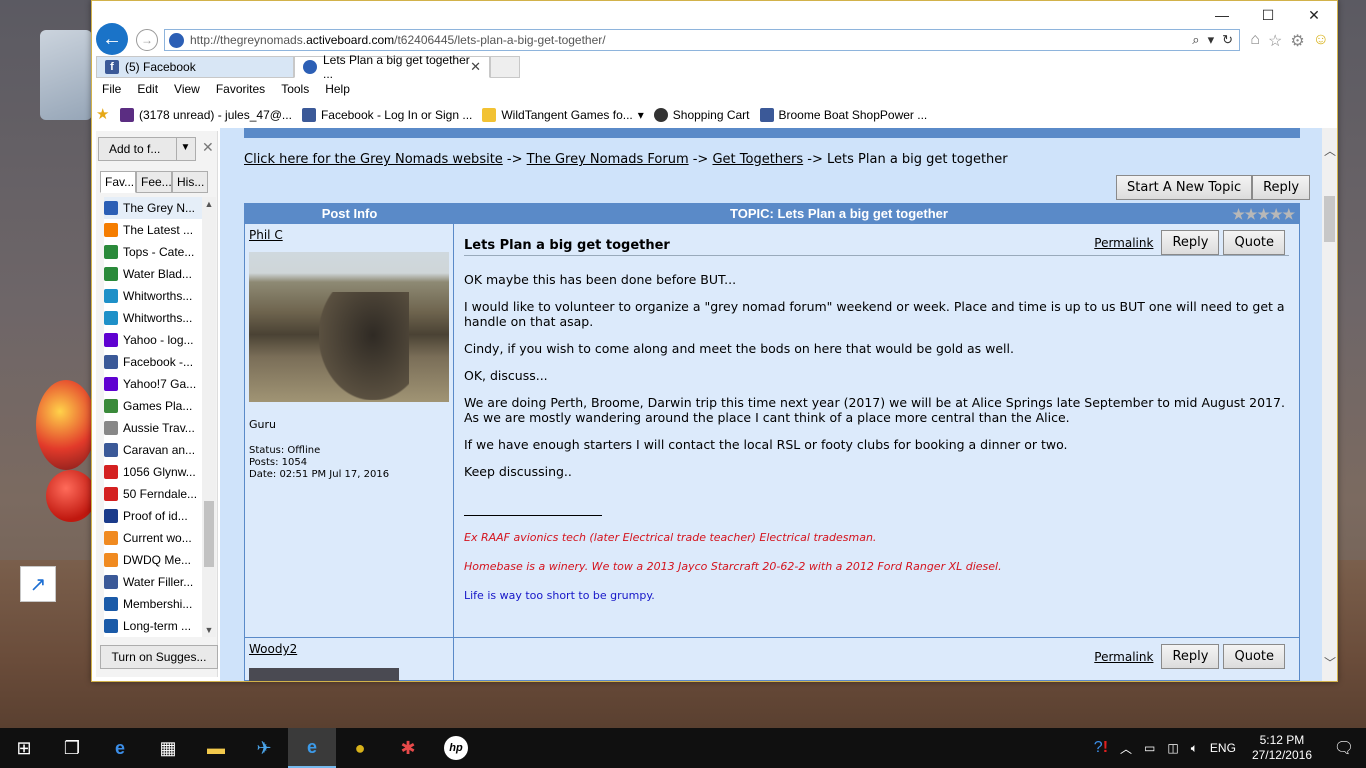 The width and height of the screenshot is (1366, 768). Describe the element at coordinates (392, 67) in the screenshot. I see `tab-active-topic: Lets Plan a big get together ... ✕` at that location.